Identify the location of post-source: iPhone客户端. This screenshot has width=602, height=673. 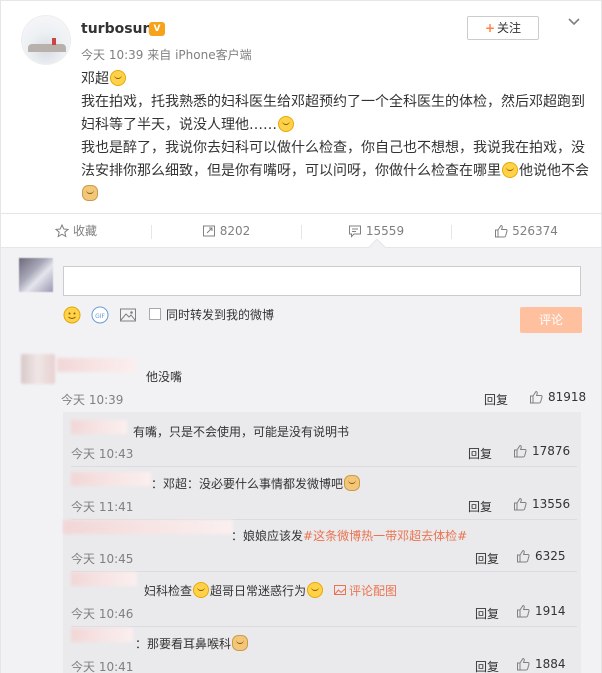
(213, 55).